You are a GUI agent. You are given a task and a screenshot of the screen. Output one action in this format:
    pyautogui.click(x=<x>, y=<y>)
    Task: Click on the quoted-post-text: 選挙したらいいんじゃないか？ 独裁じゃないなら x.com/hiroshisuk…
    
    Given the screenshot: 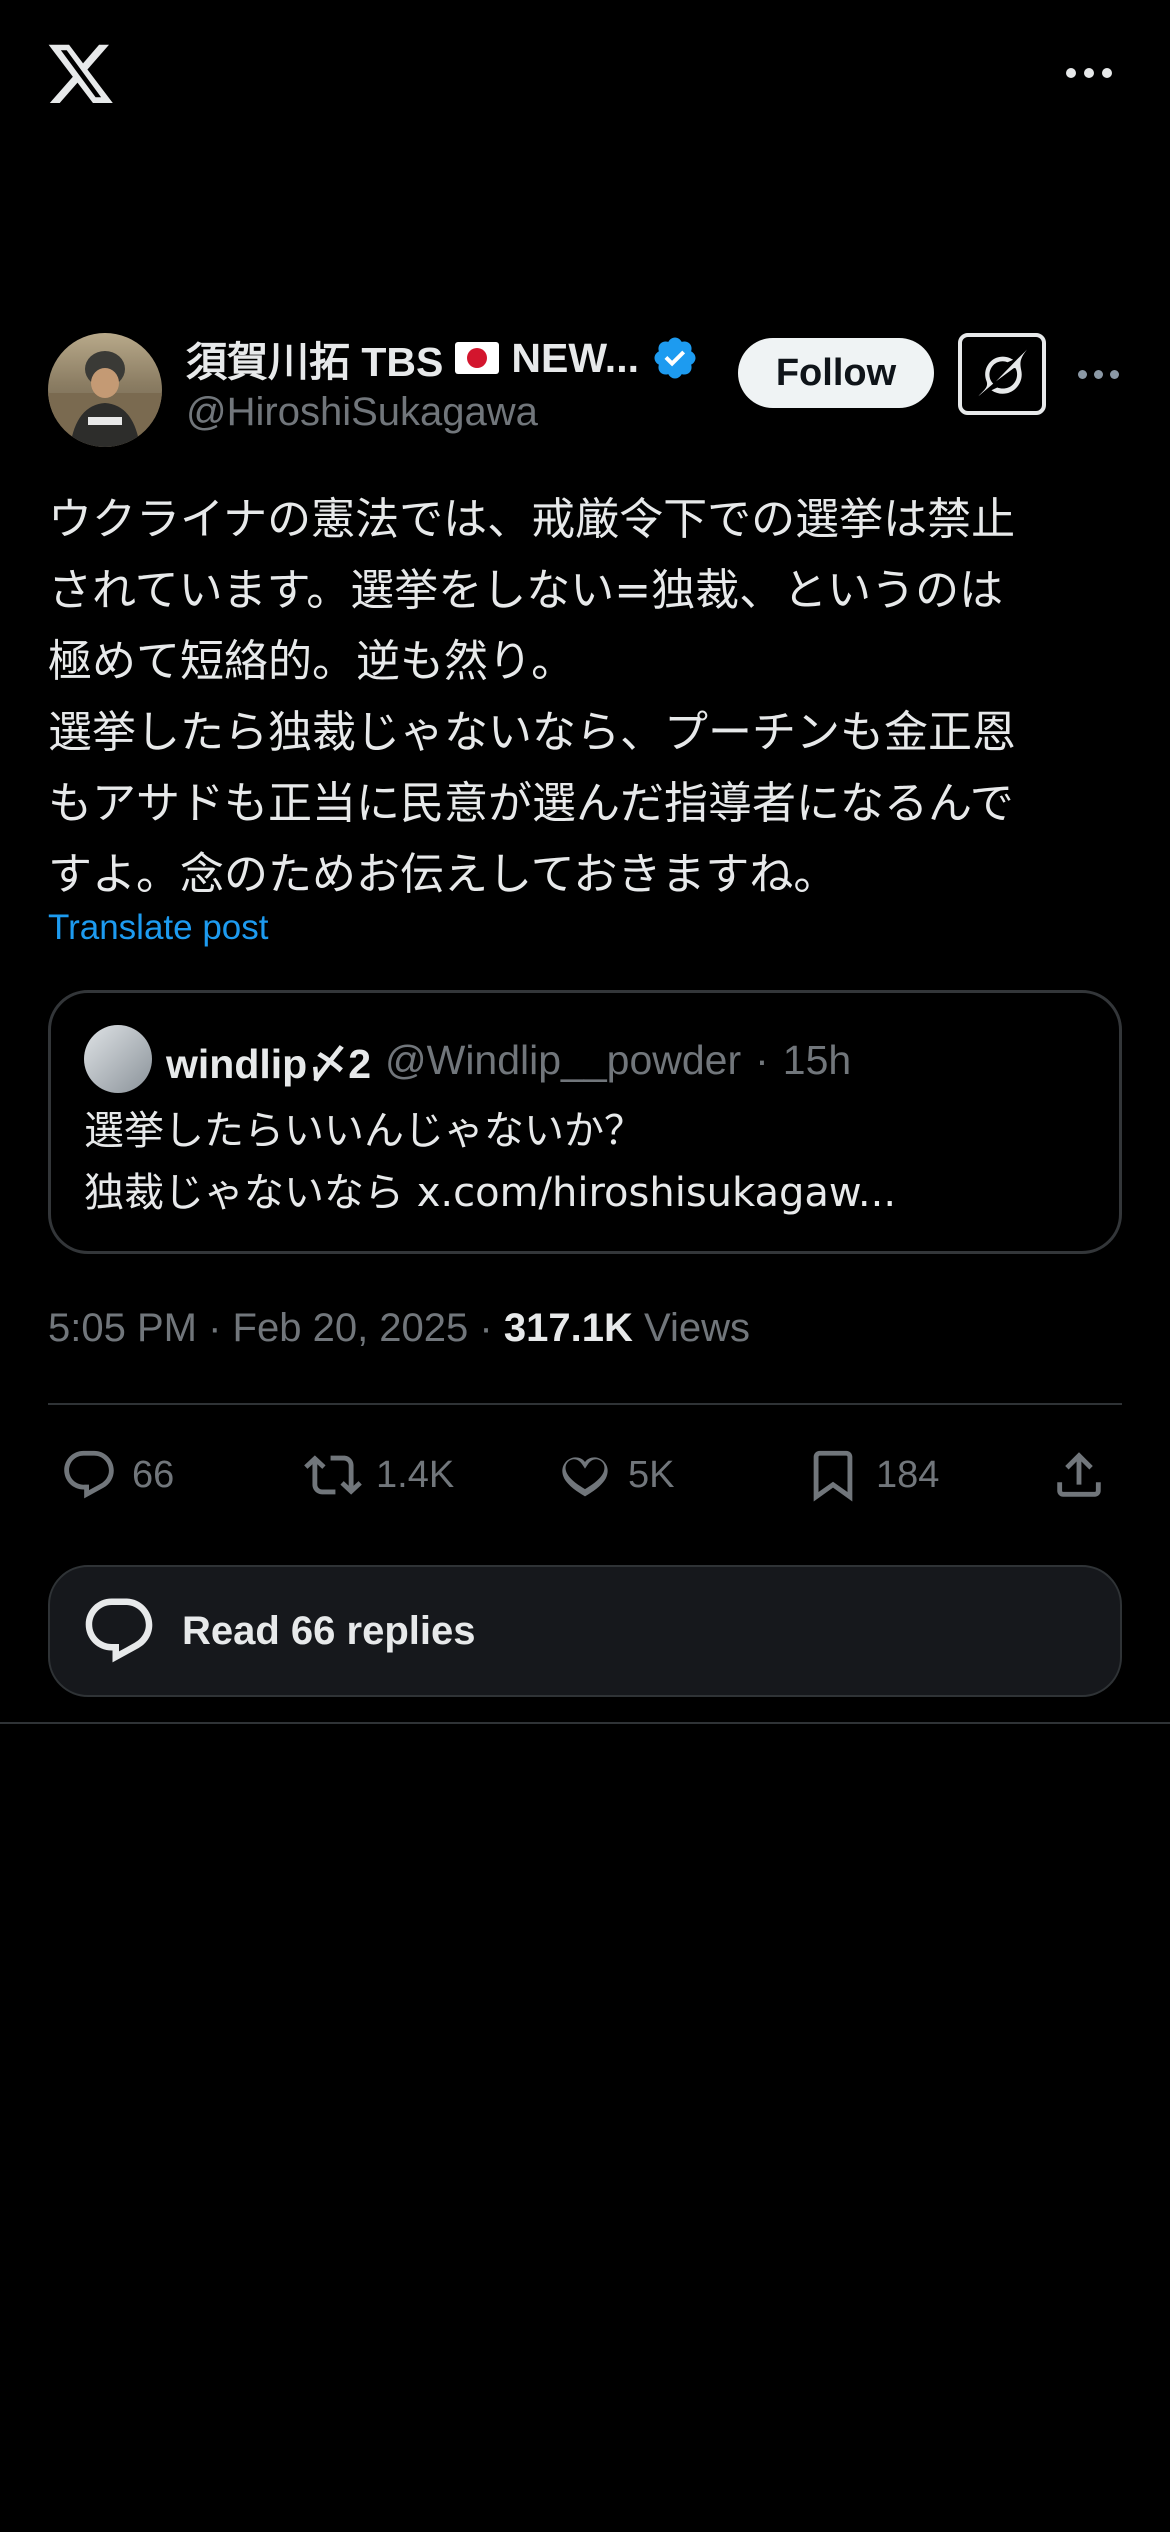 What is the action you would take?
    pyautogui.click(x=490, y=1162)
    